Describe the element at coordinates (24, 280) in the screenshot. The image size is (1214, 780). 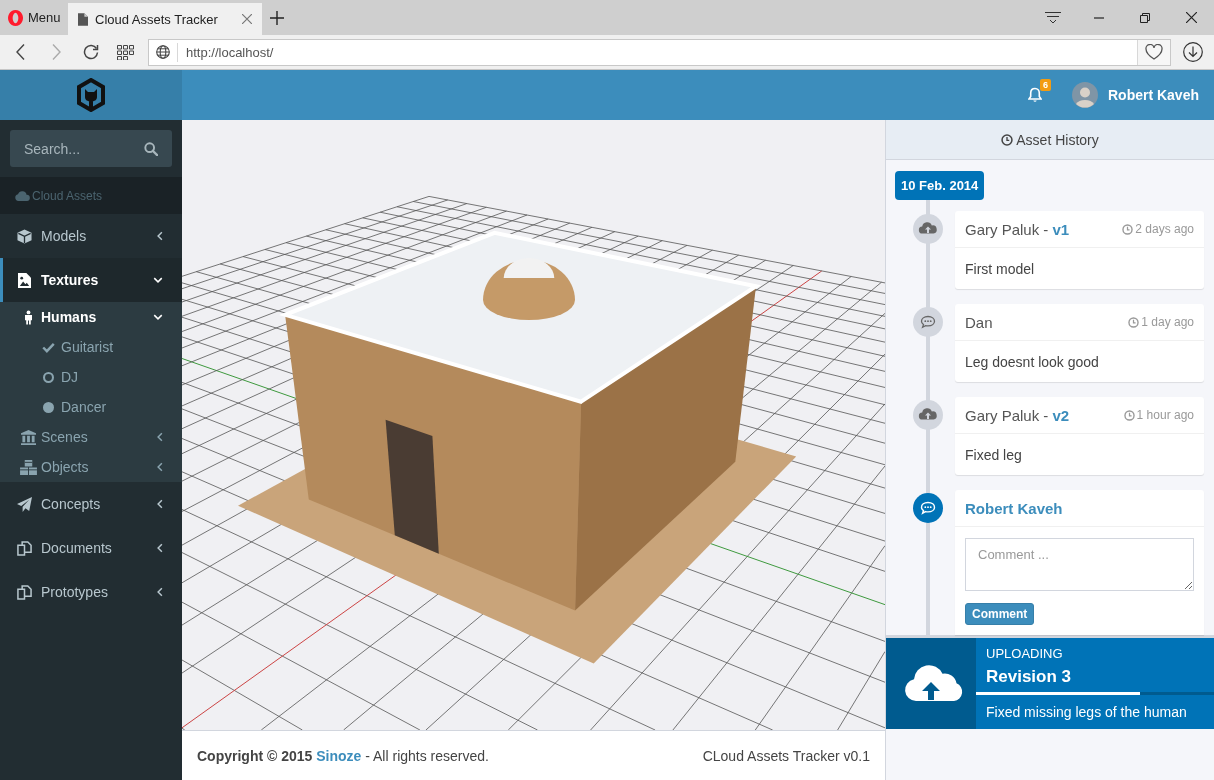
I see `picture-file-icon` at that location.